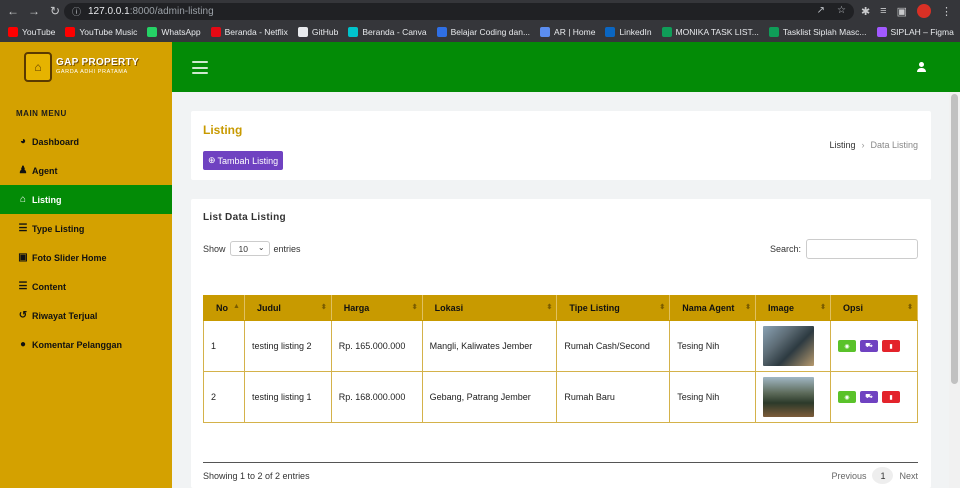  I want to click on eye-icon: ◉, so click(847, 346).